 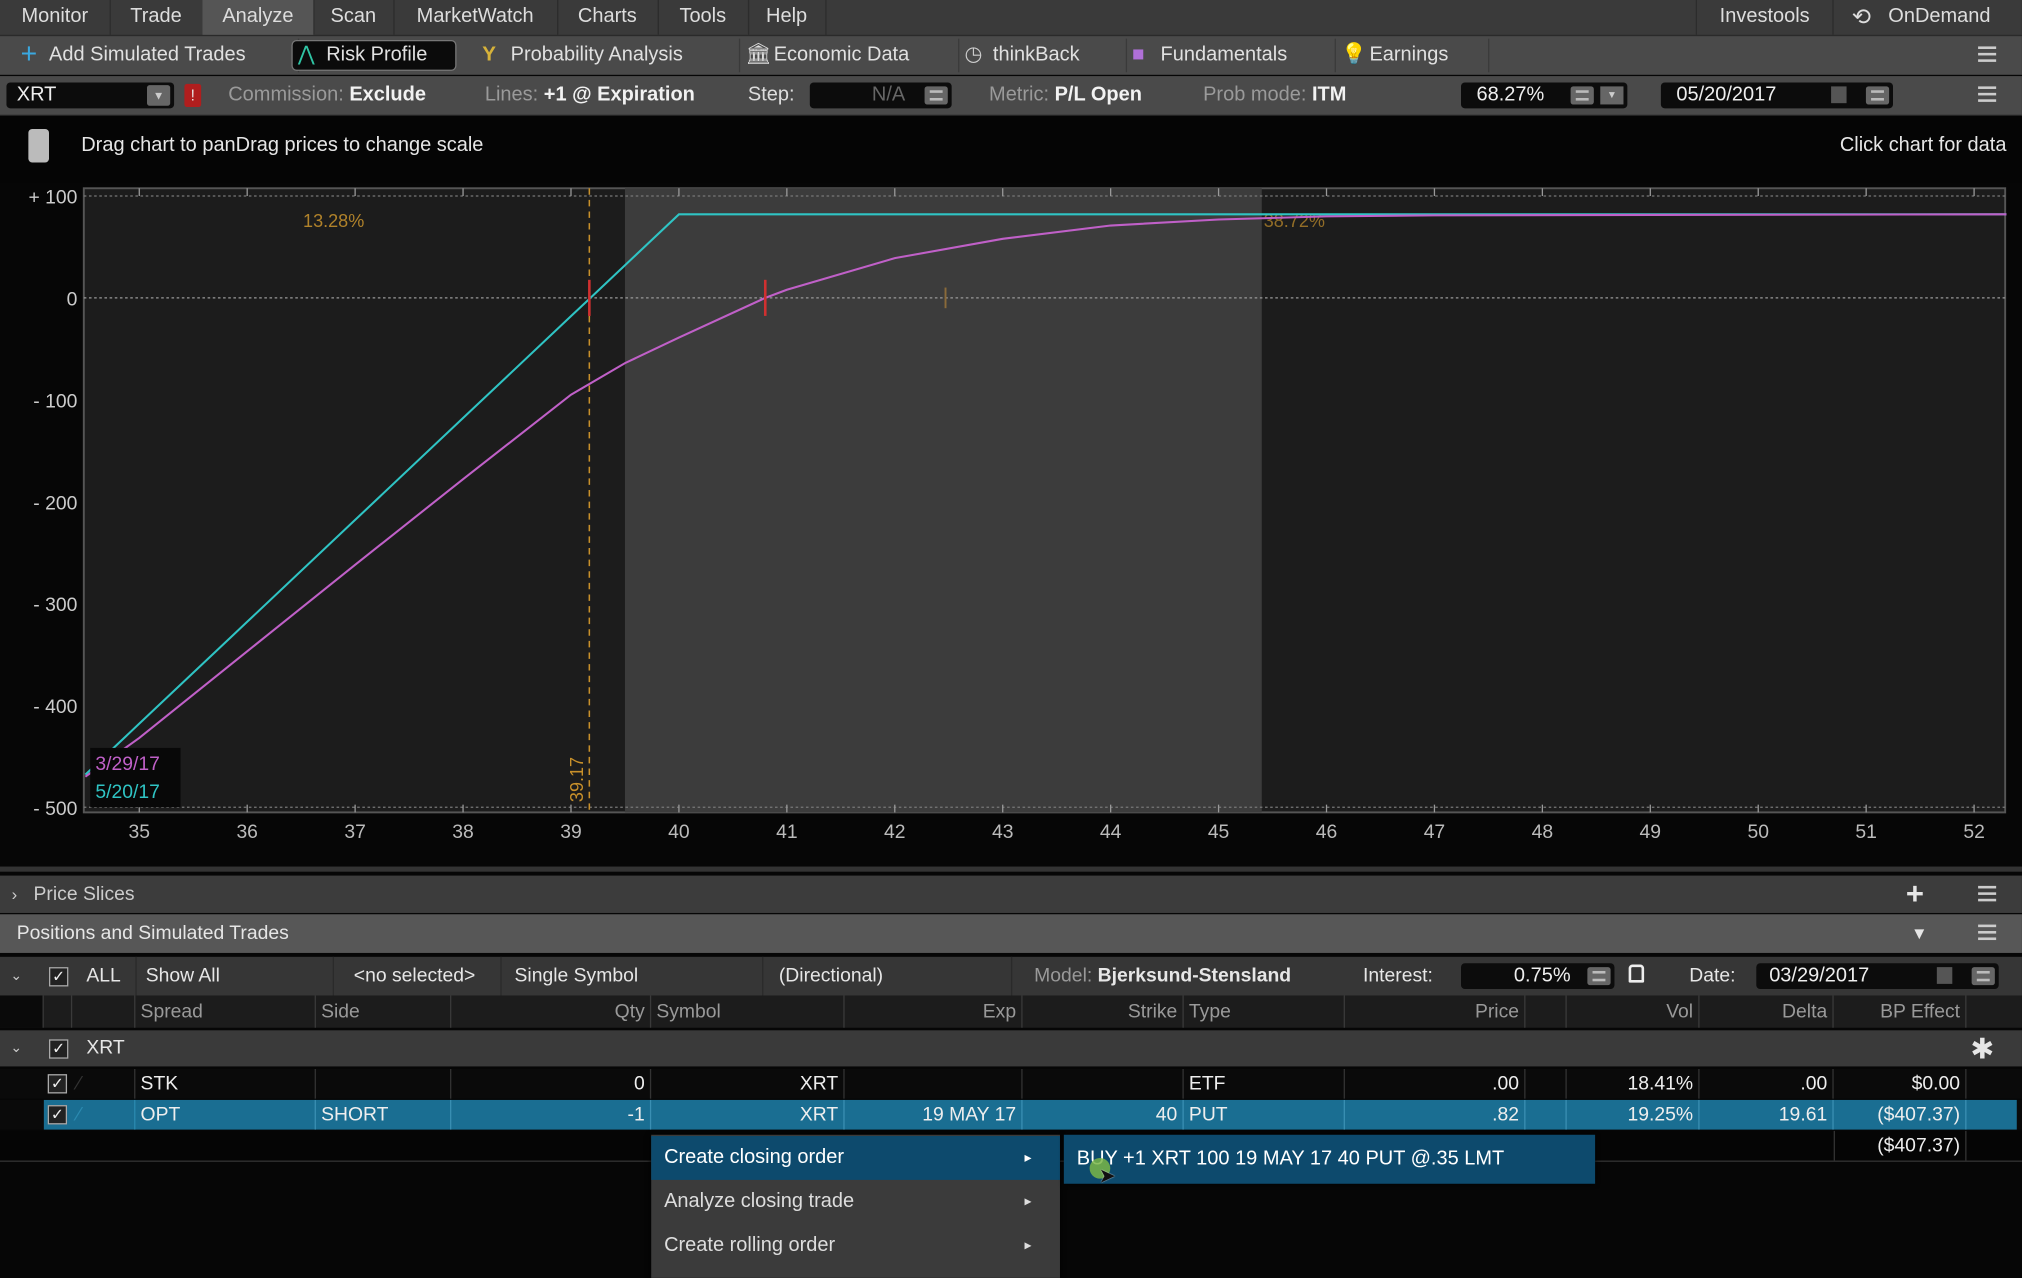 What do you see at coordinates (1538, 976) in the screenshot?
I see `interest-input: 0.75%` at bounding box center [1538, 976].